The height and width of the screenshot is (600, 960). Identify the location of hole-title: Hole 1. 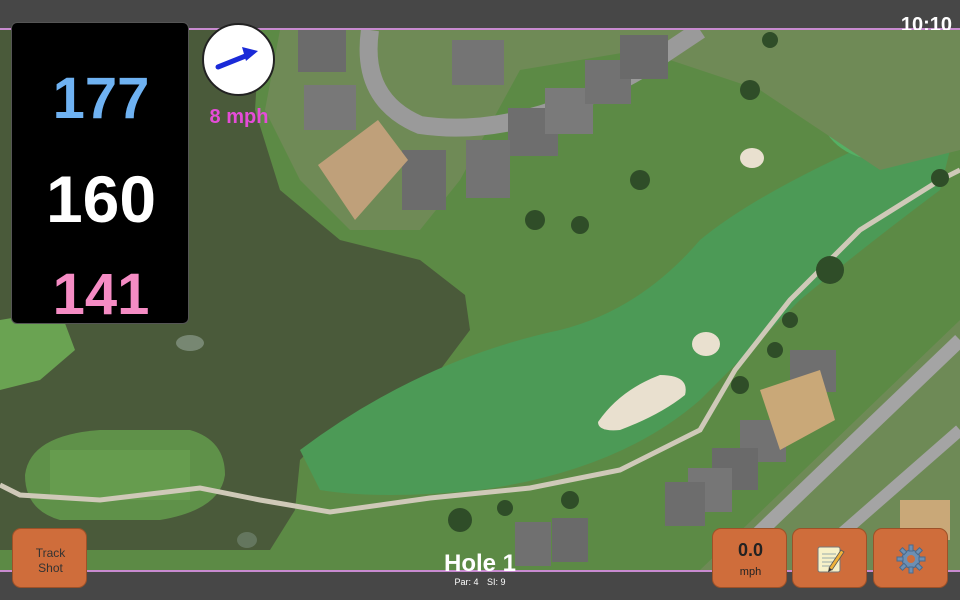
(480, 563).